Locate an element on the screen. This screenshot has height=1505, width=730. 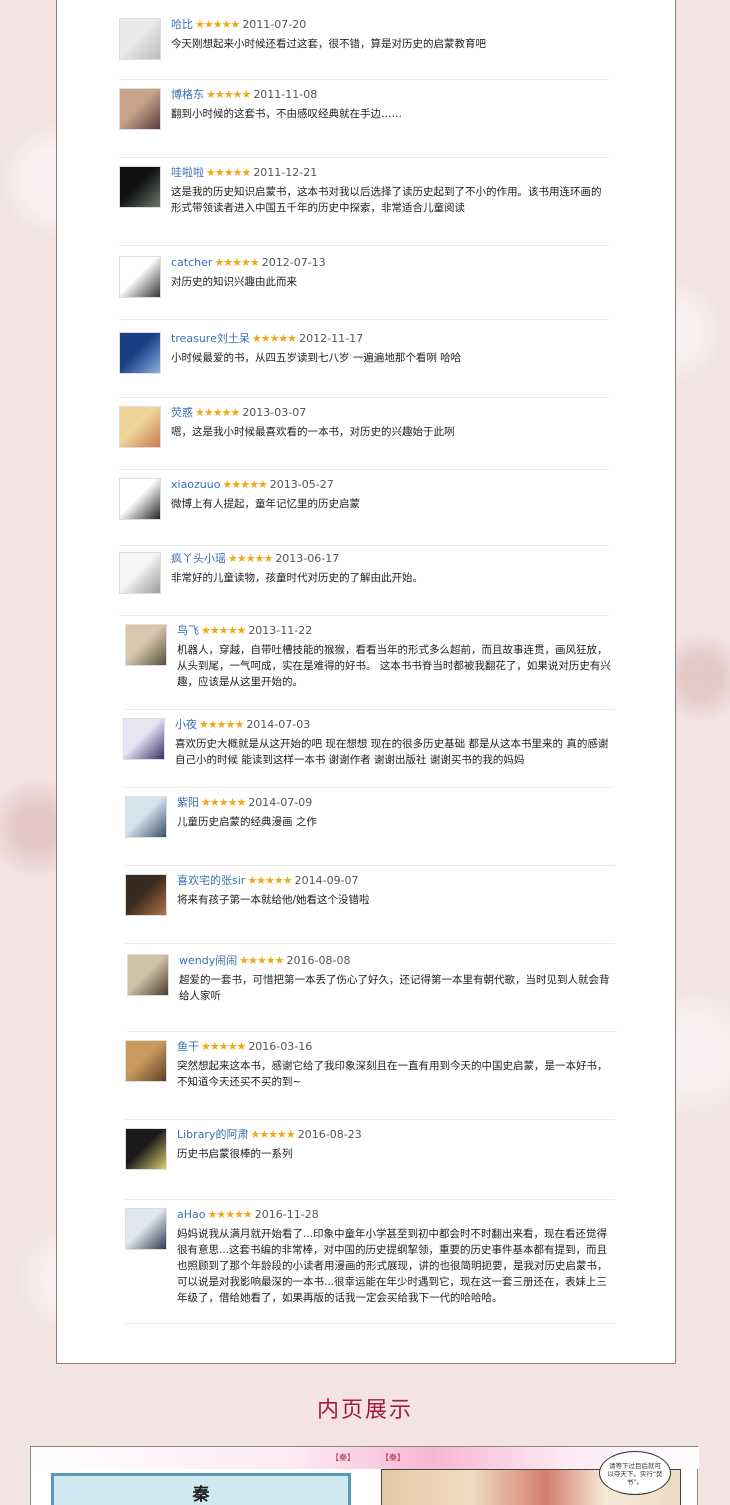
review-text: 将来有孩子第一本就给他/她看这个没错啦 is located at coordinates (273, 900).